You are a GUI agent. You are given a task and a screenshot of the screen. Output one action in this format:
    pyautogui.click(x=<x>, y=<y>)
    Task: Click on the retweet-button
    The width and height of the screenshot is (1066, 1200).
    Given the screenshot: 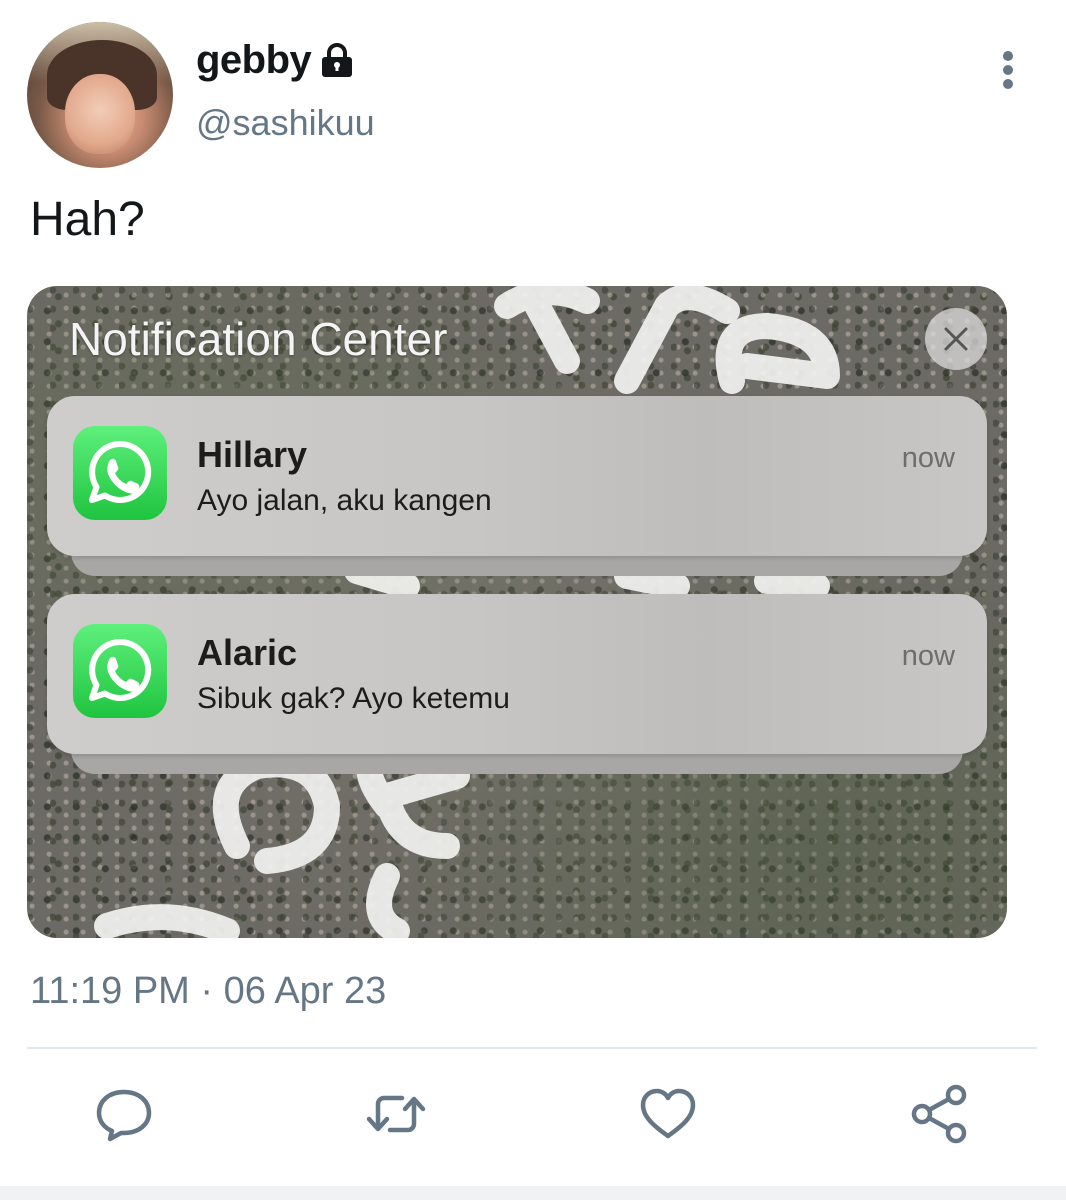 What is the action you would take?
    pyautogui.click(x=396, y=1114)
    